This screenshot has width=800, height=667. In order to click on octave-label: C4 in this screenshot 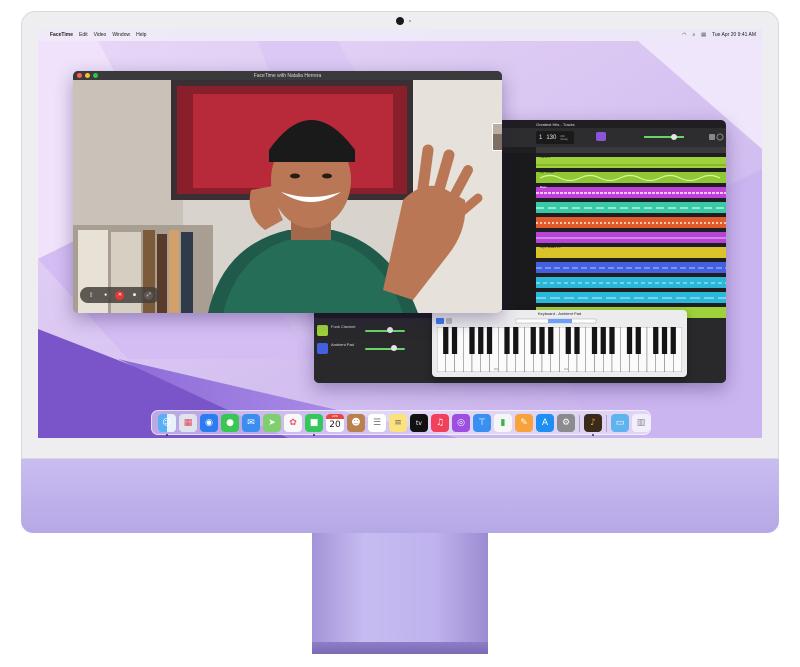, I will do `click(566, 369)`.